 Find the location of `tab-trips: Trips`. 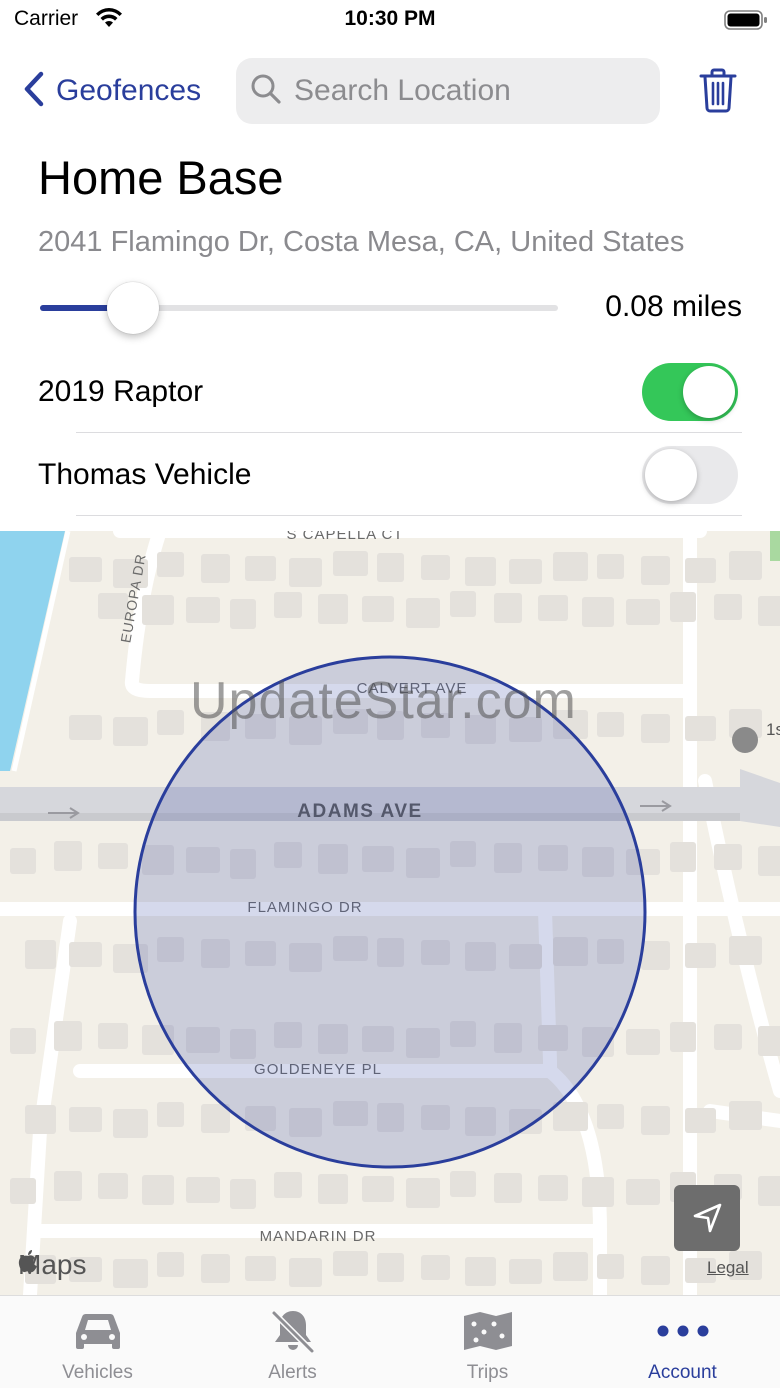

tab-trips: Trips is located at coordinates (487, 1342).